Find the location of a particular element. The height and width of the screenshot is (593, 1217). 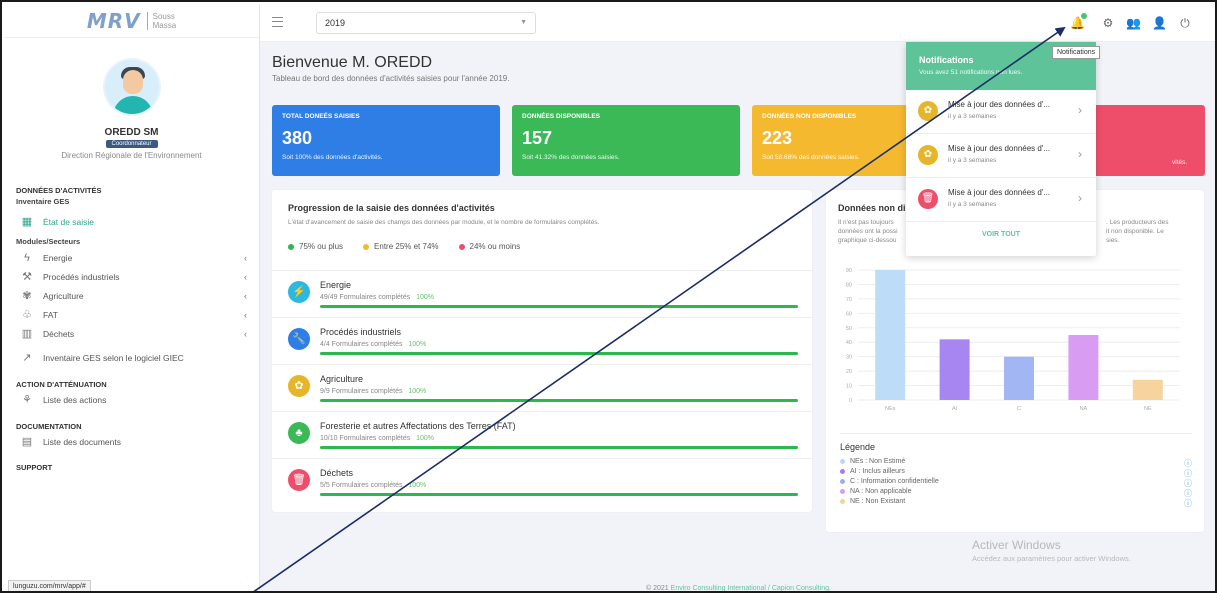

logo: MRV Souss Massa is located at coordinates (131, 21).